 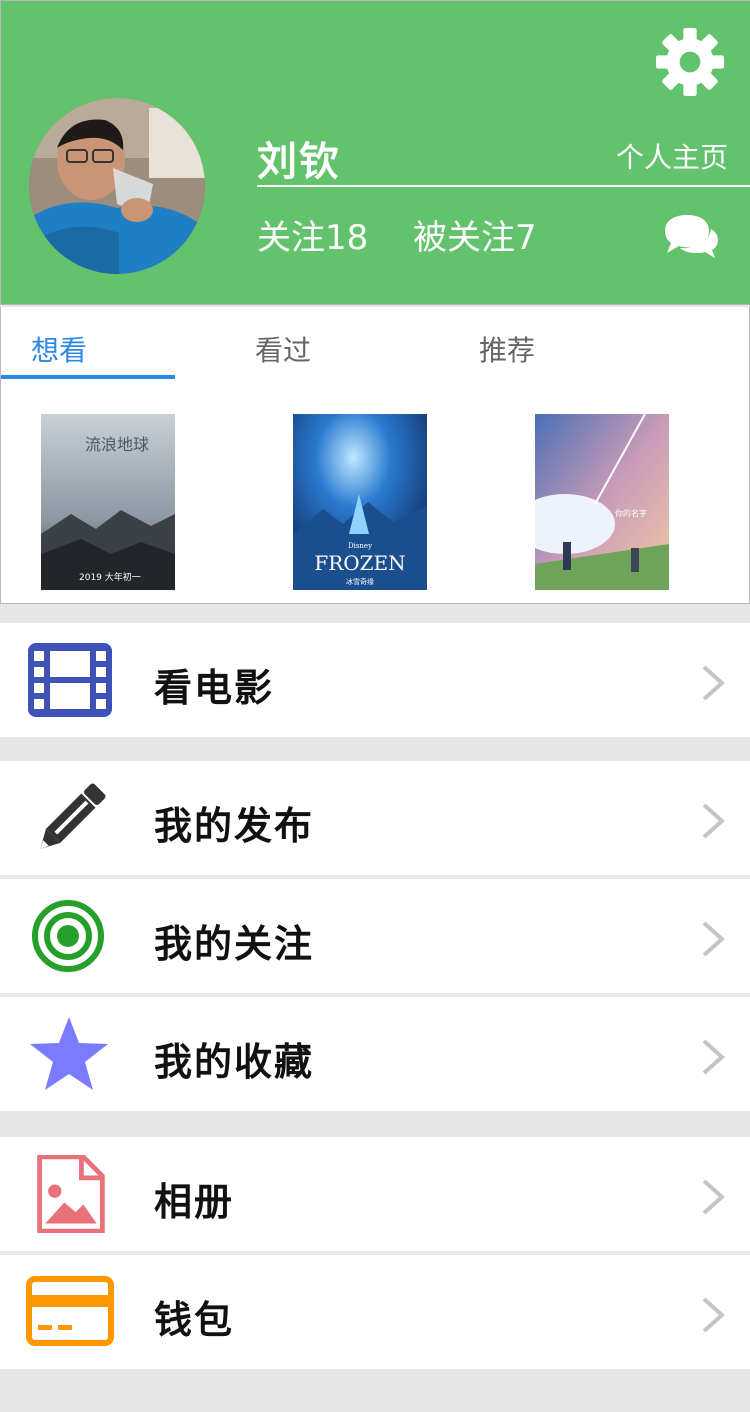 What do you see at coordinates (360, 502) in the screenshot?
I see `movie-poster: Disney FROZEN 冰雪奇缘` at bounding box center [360, 502].